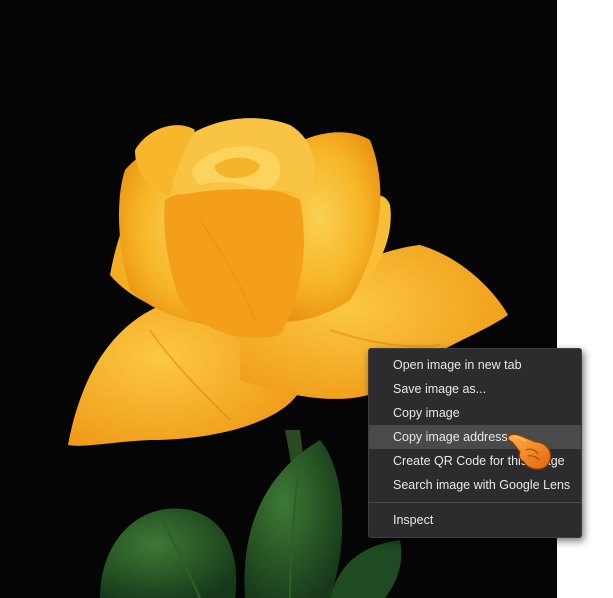 This screenshot has height=598, width=613. What do you see at coordinates (475, 485) in the screenshot?
I see `menu-item-search-google-lens: Search image with Google Lens` at bounding box center [475, 485].